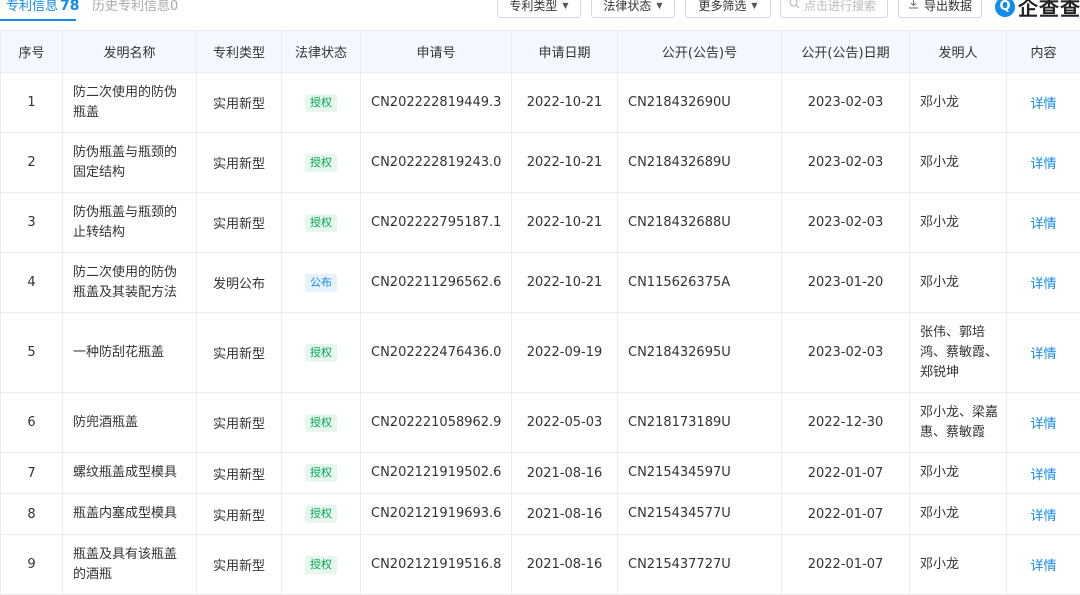 The image size is (1080, 595). I want to click on cell-app-no: CN202222476436.0, so click(436, 353).